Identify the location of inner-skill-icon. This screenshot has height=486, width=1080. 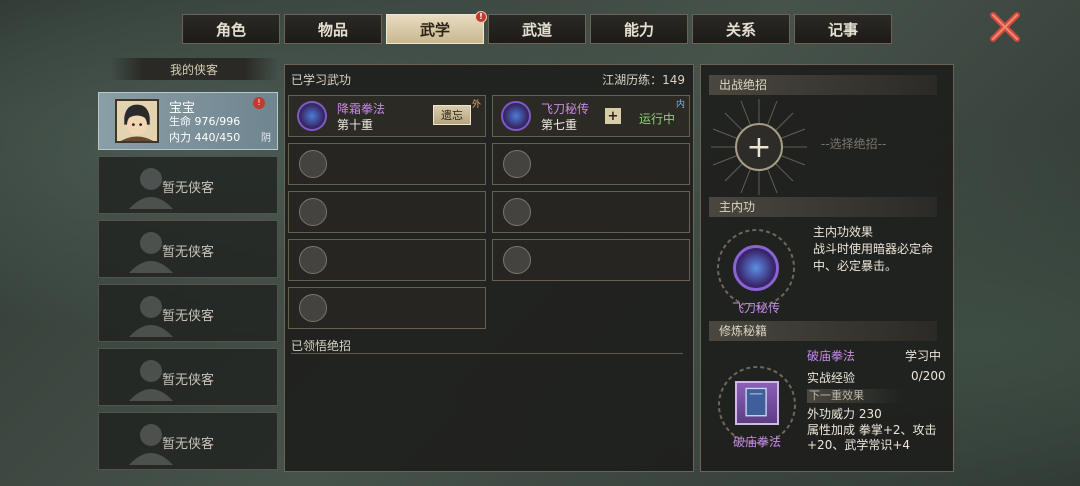
(756, 268).